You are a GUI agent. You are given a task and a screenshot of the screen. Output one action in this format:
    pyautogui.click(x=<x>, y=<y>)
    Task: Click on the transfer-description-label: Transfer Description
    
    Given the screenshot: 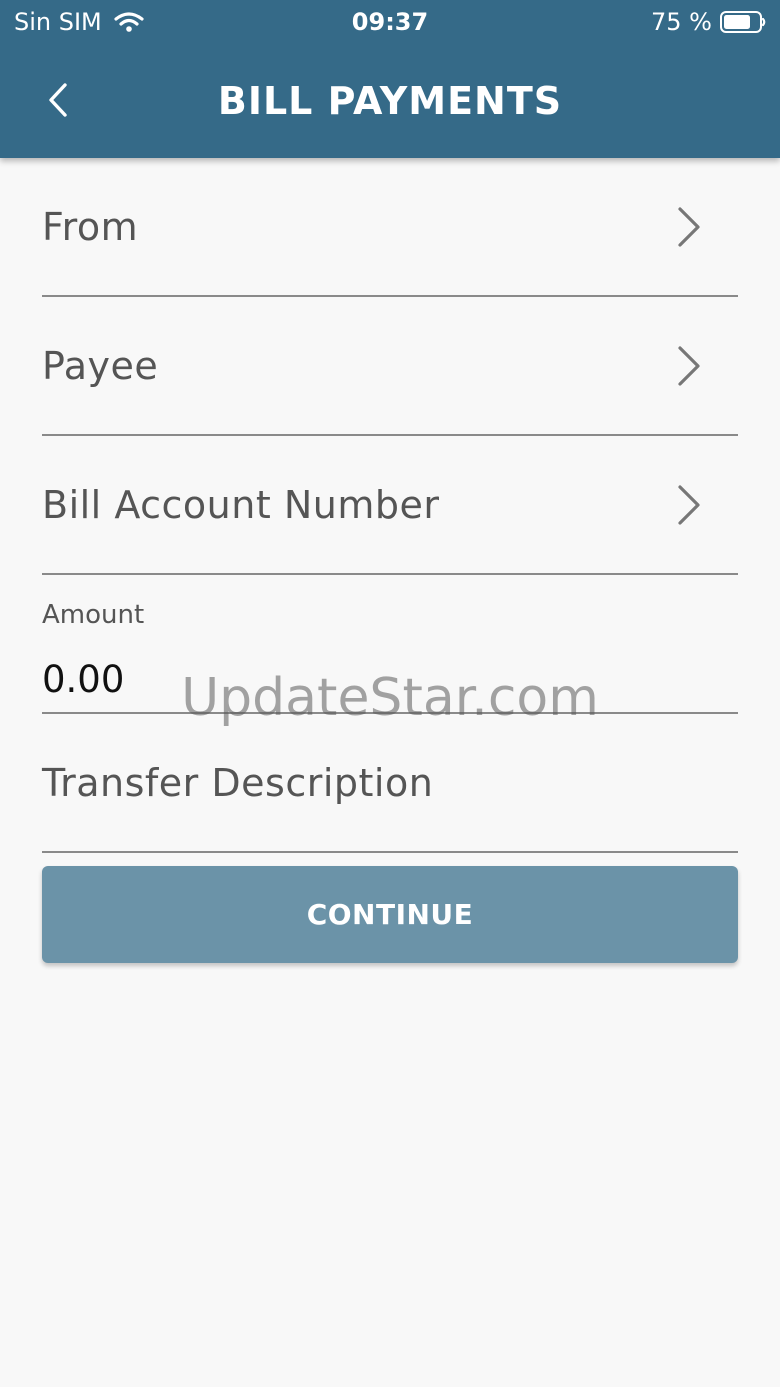 What is the action you would take?
    pyautogui.click(x=238, y=783)
    